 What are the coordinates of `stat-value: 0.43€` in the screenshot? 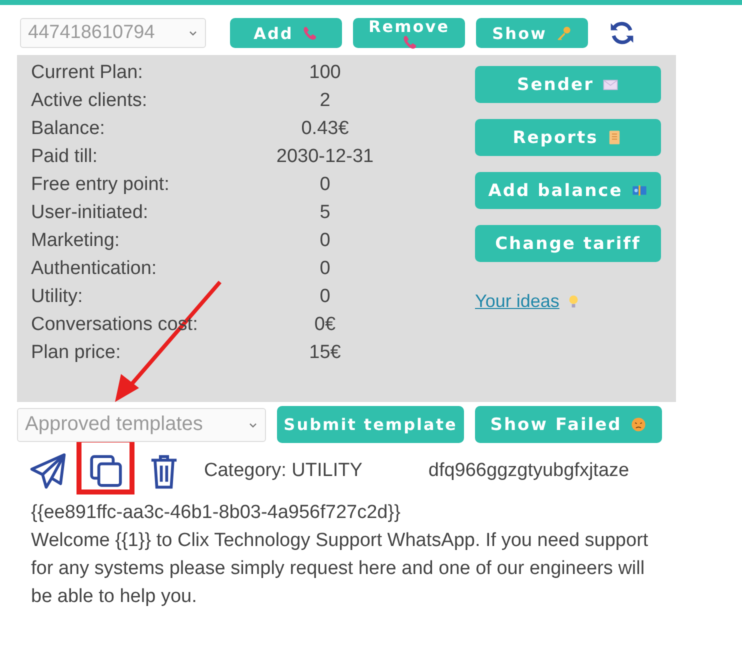 It's located at (325, 129).